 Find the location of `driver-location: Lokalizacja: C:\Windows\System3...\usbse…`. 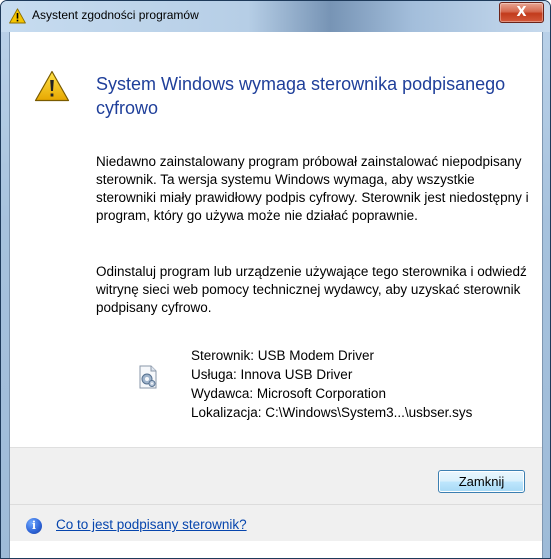

driver-location: Lokalizacja: C:\Windows\System3...\usbse… is located at coordinates (332, 412).